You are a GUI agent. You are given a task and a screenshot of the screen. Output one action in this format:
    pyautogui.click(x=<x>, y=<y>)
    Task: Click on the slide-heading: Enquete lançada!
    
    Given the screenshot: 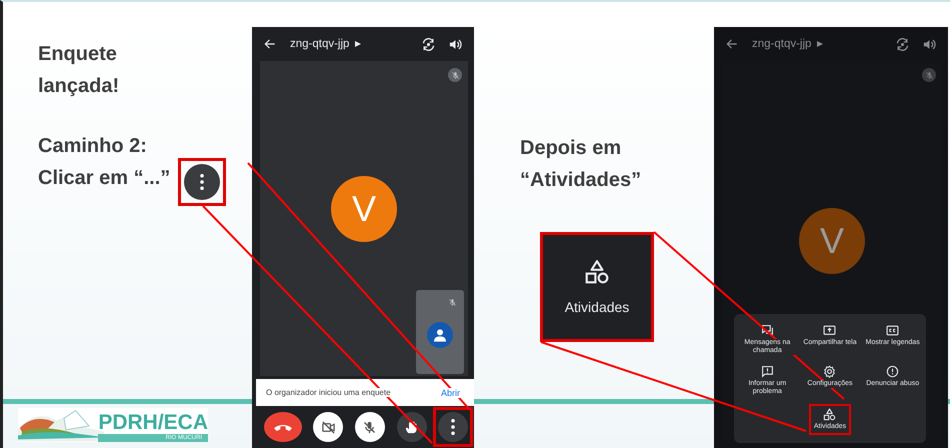 What is the action you would take?
    pyautogui.click(x=79, y=70)
    